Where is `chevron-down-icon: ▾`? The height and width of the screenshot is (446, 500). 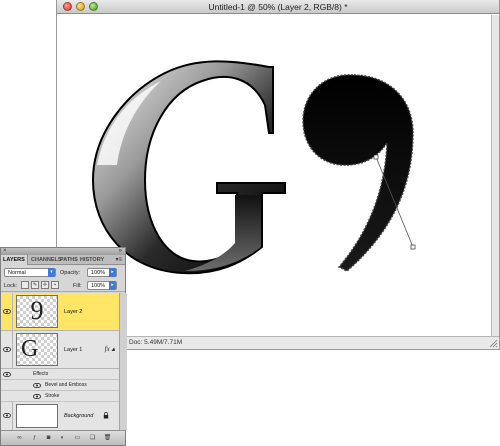
chevron-down-icon: ▾ is located at coordinates (51, 272).